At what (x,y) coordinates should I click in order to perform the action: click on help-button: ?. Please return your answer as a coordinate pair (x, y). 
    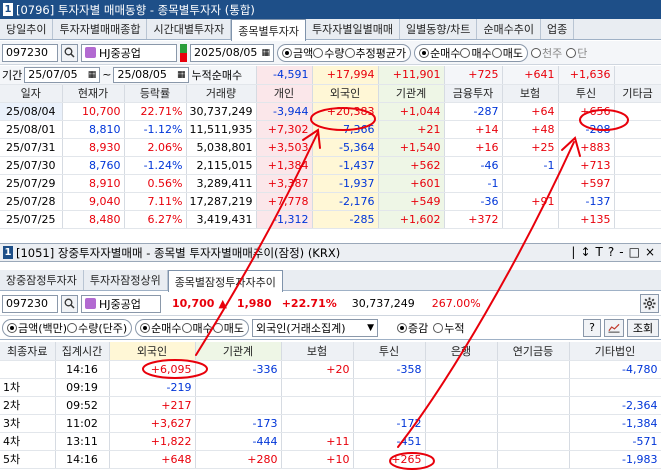
    Looking at the image, I should click on (592, 327).